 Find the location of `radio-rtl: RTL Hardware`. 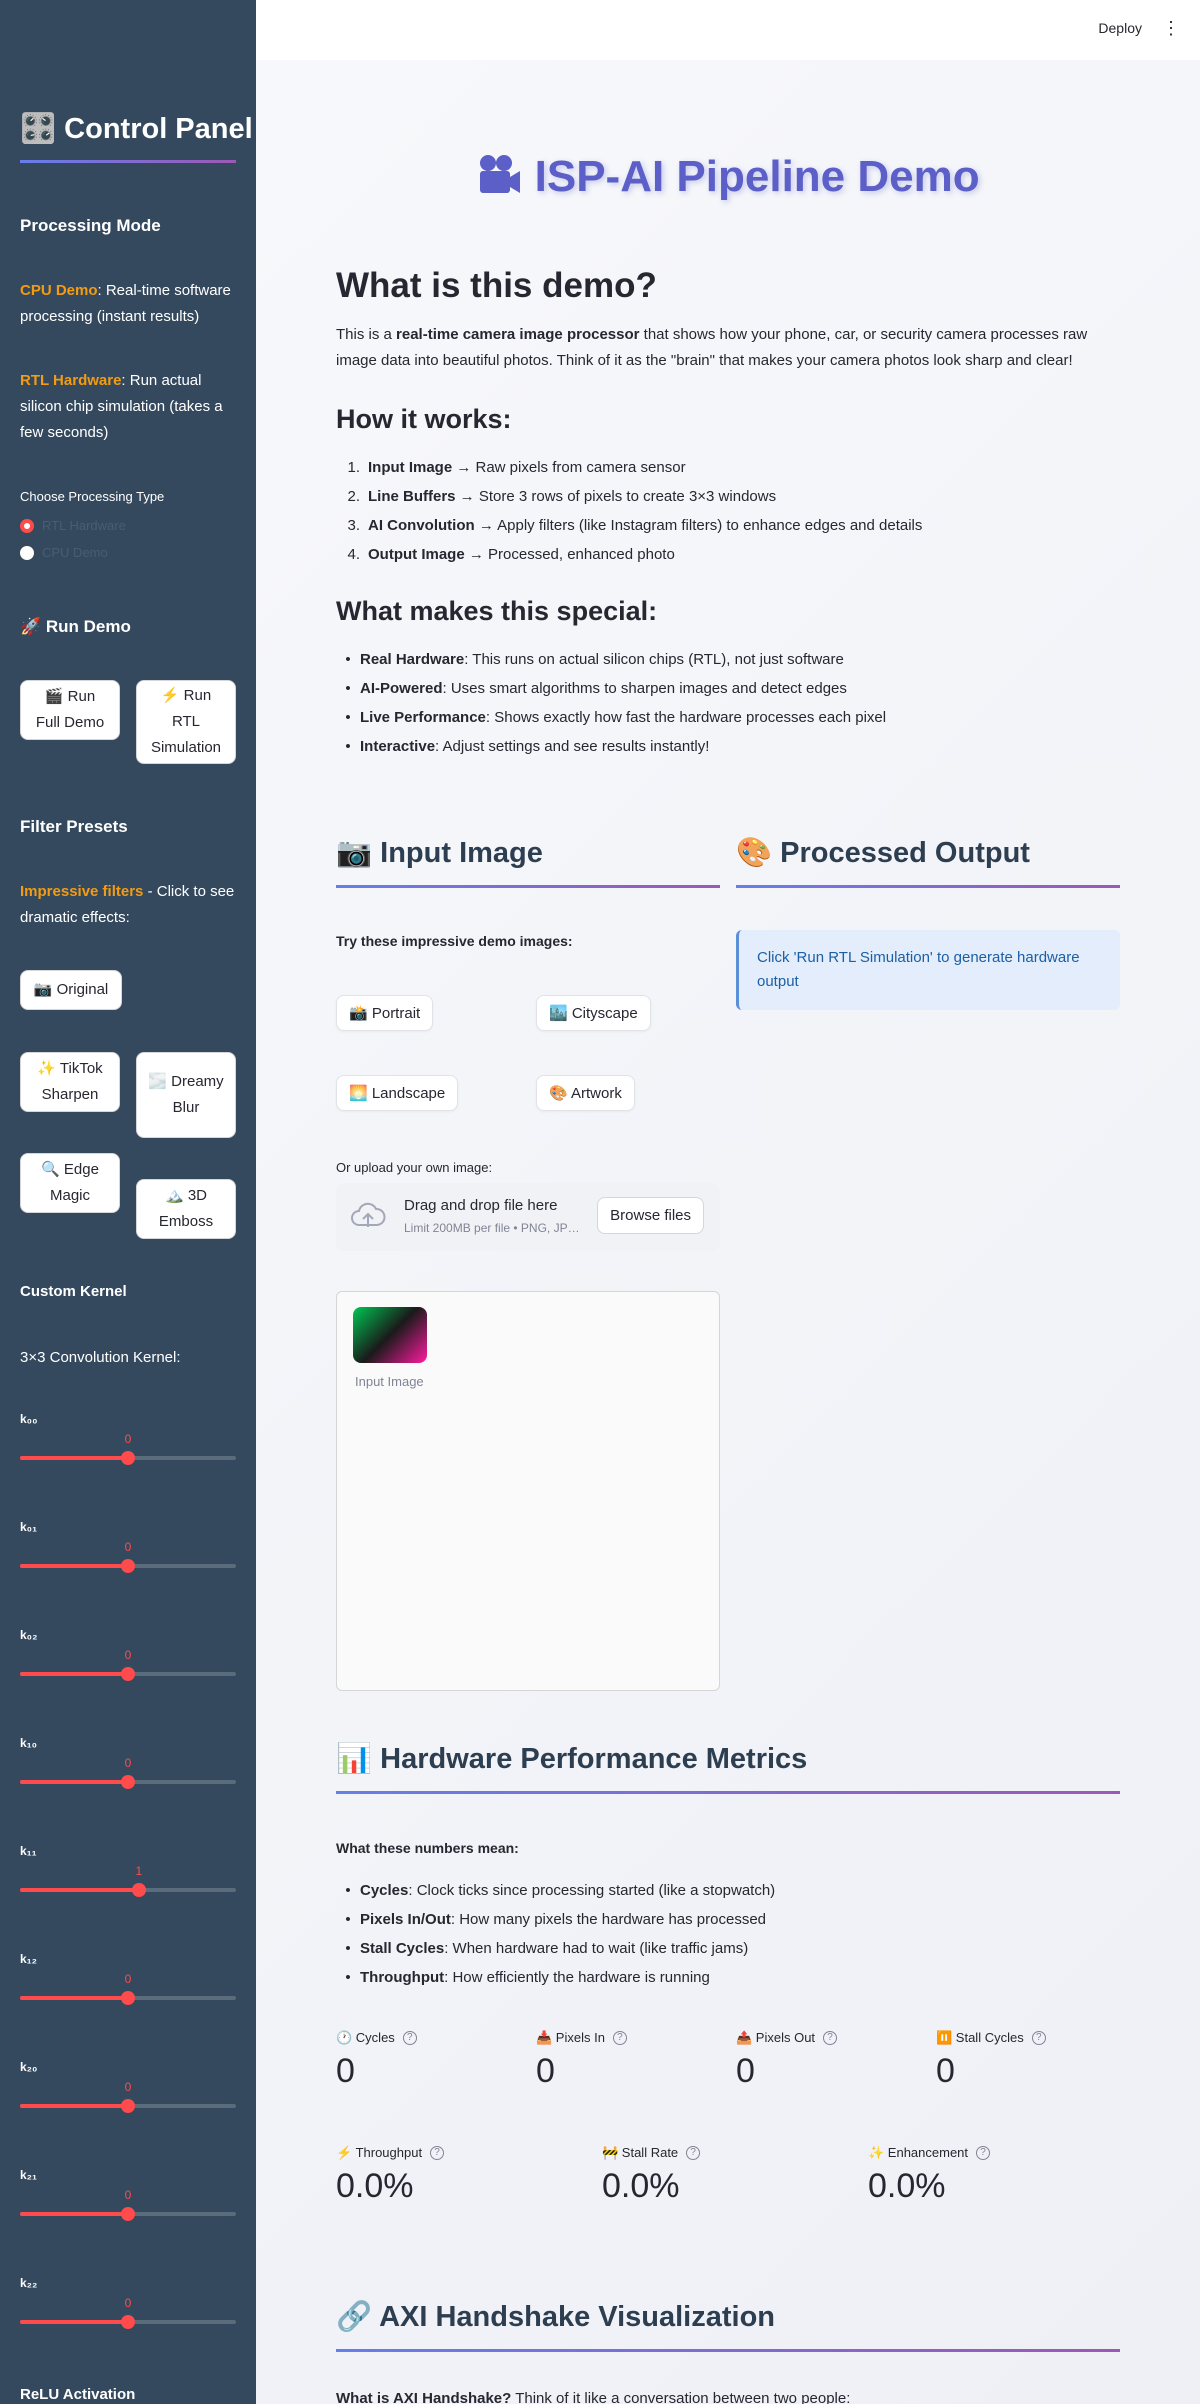

radio-rtl: RTL Hardware is located at coordinates (73, 525).